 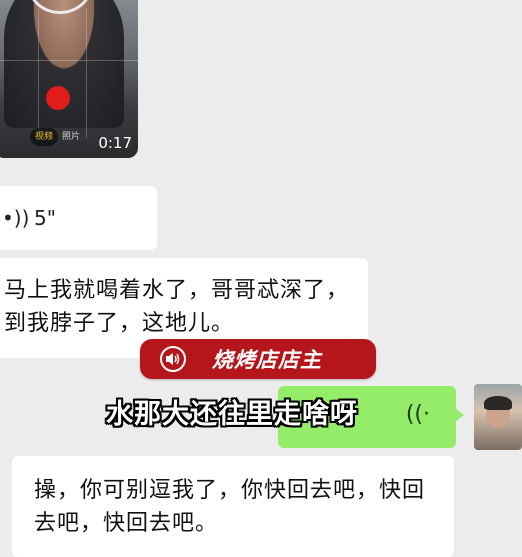 I want to click on video-duration: 0:17, so click(x=115, y=143).